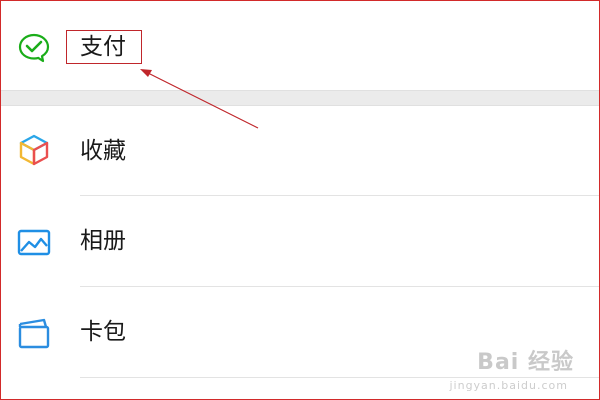 The height and width of the screenshot is (400, 600). I want to click on wechat-pay-icon, so click(34, 48).